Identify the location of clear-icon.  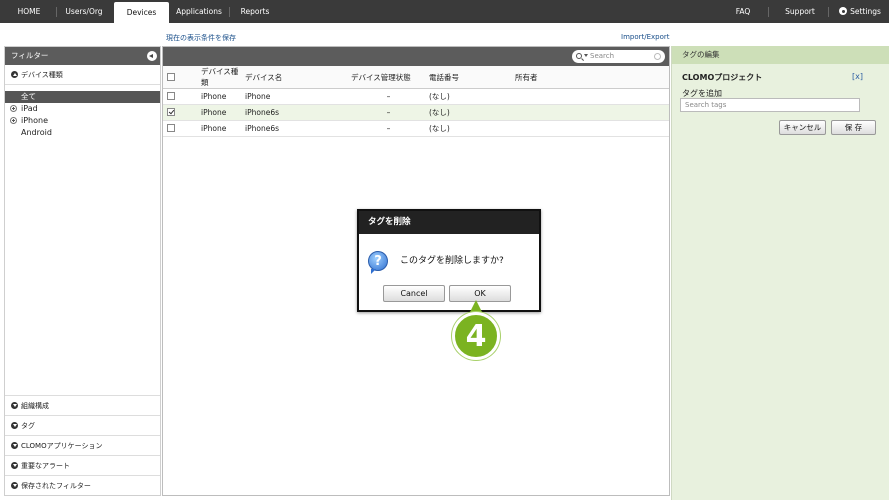
(657, 56).